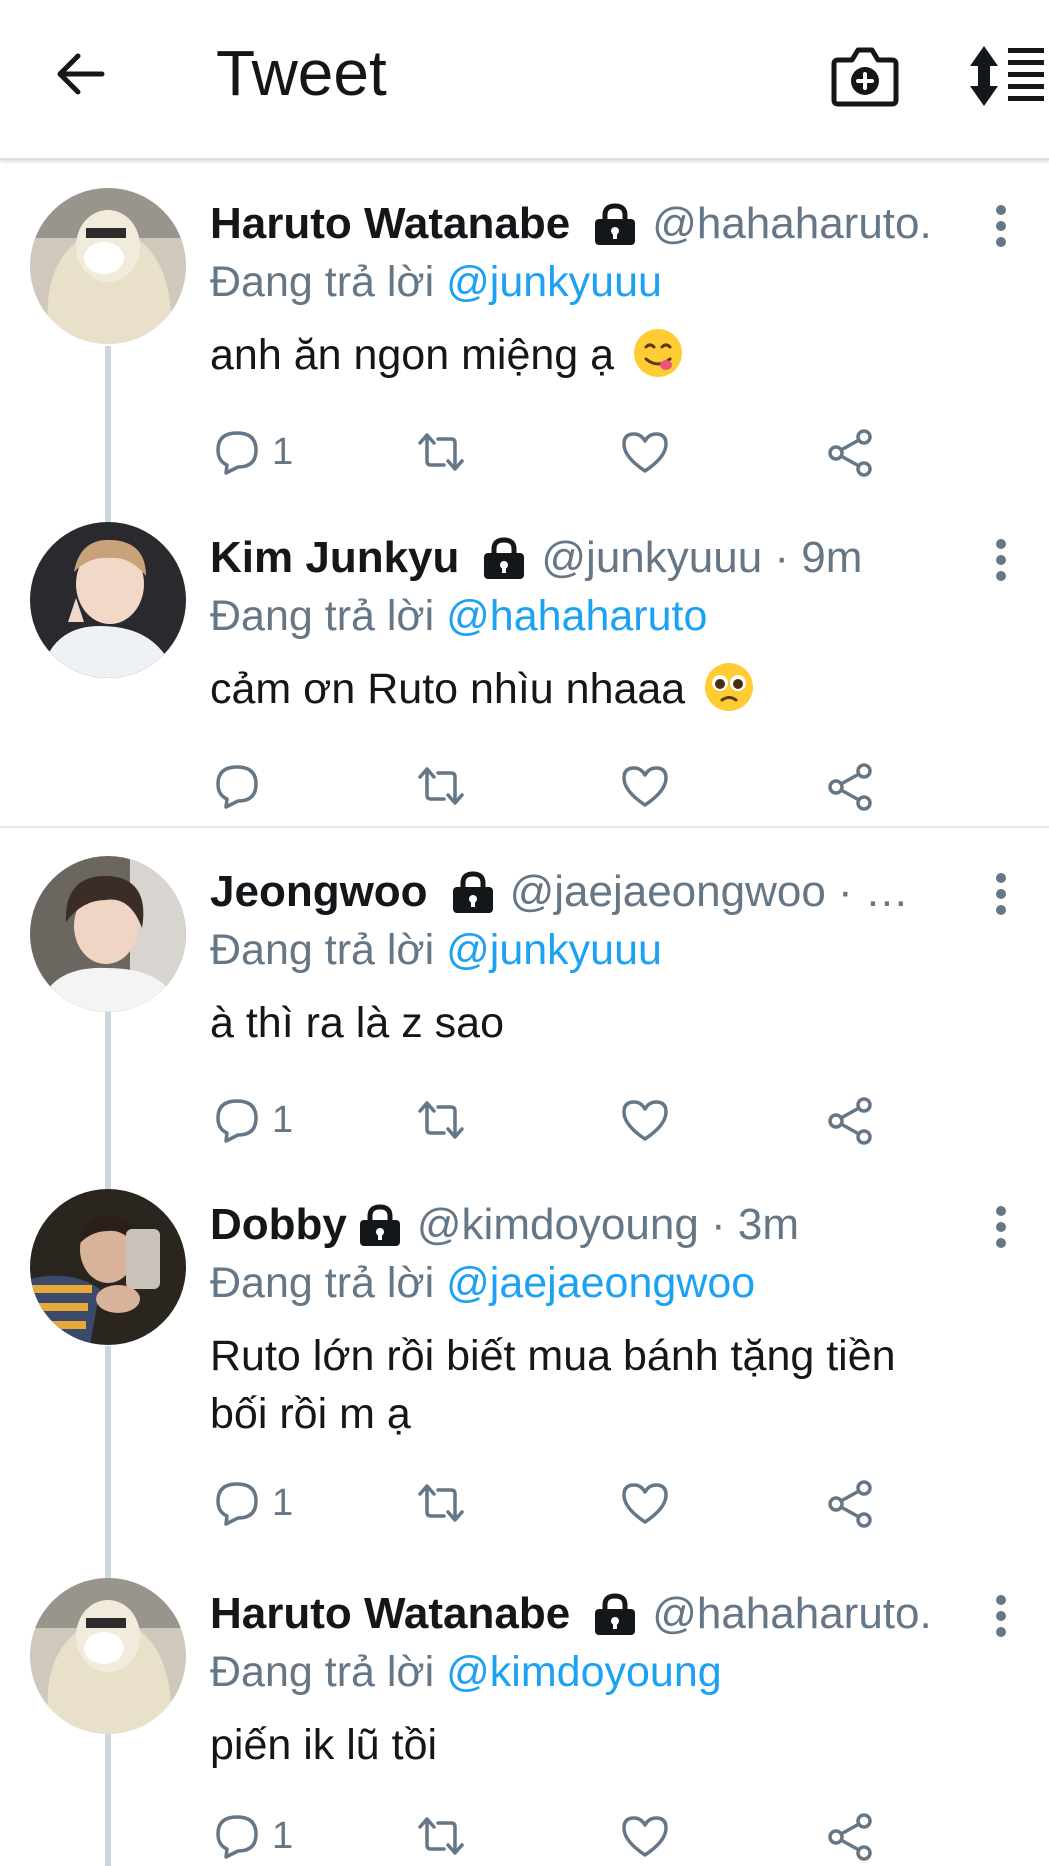 This screenshot has width=1049, height=1866. I want to click on tweet-text-line: bối rồi m ạ, so click(310, 1414).